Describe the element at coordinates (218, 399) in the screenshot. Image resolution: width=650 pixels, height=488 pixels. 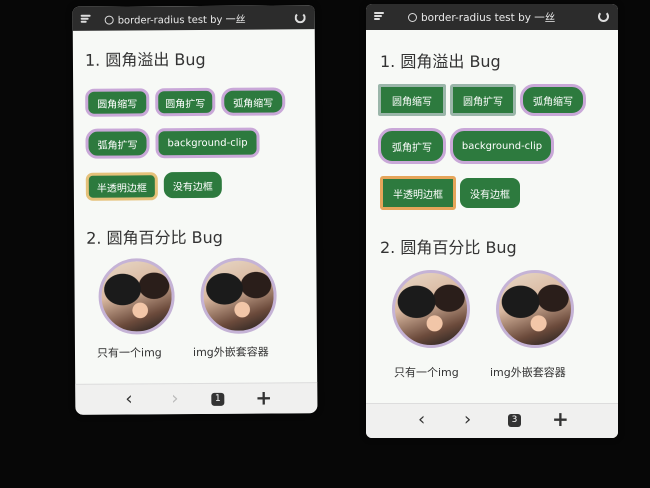
I see `tab-count-button: 1` at that location.